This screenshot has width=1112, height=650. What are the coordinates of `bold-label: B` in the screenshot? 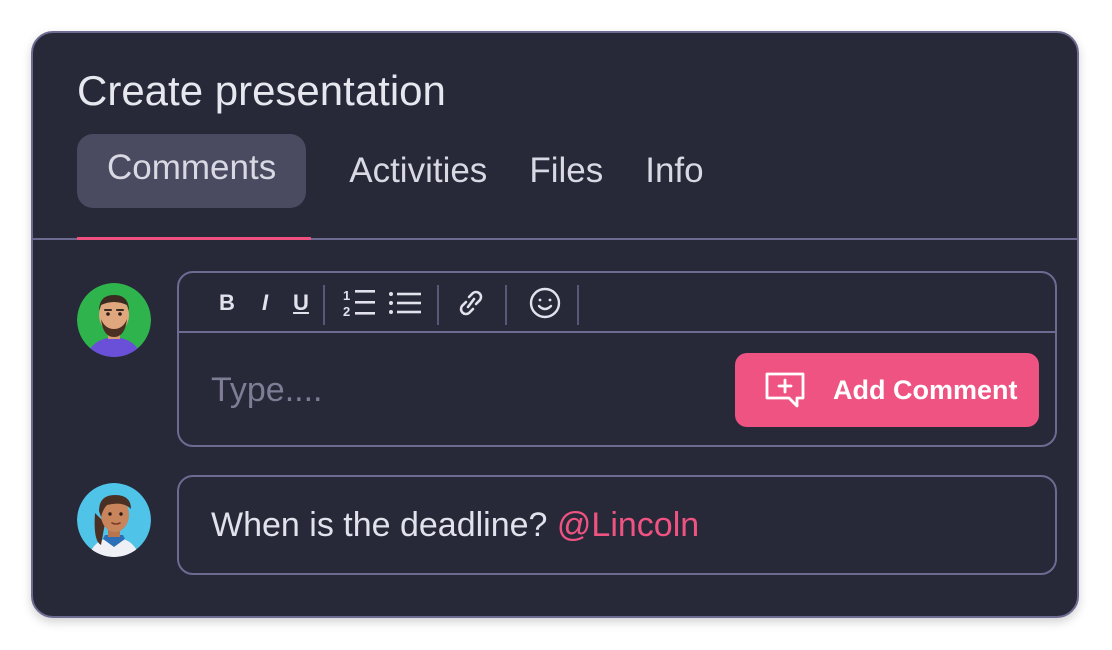 It's located at (227, 302).